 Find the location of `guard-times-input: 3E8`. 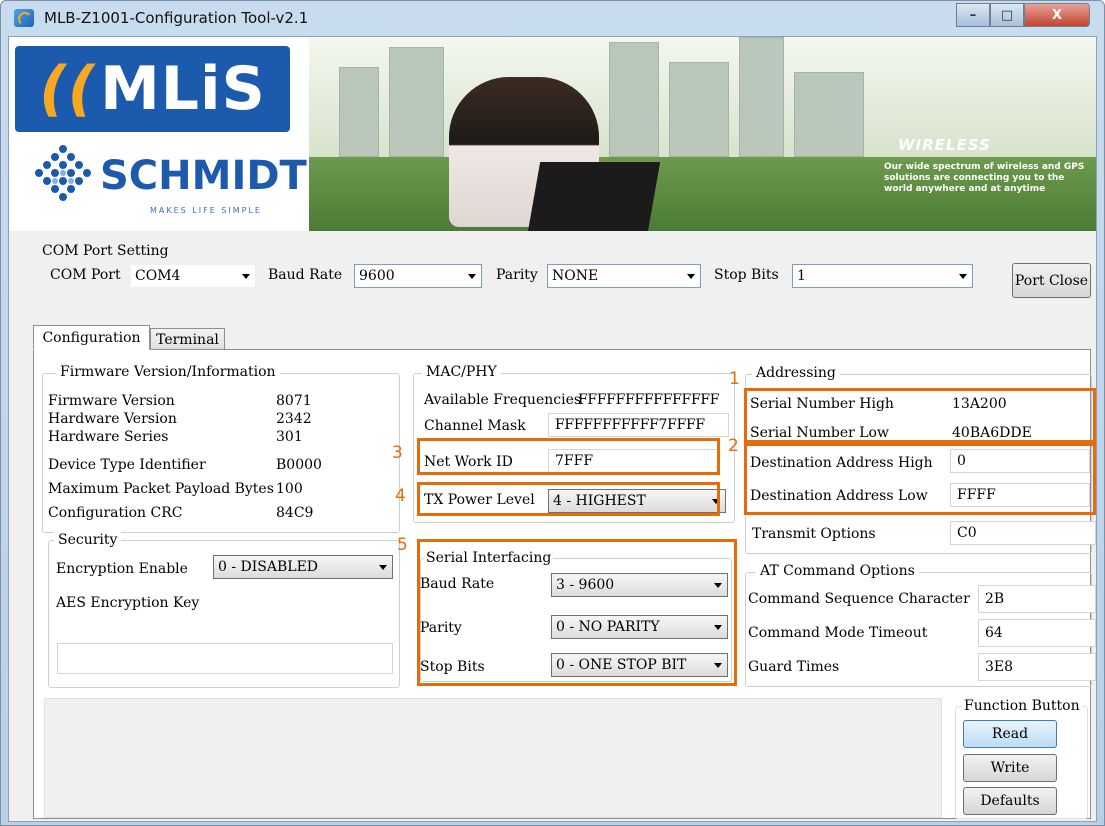

guard-times-input: 3E8 is located at coordinates (1037, 667).